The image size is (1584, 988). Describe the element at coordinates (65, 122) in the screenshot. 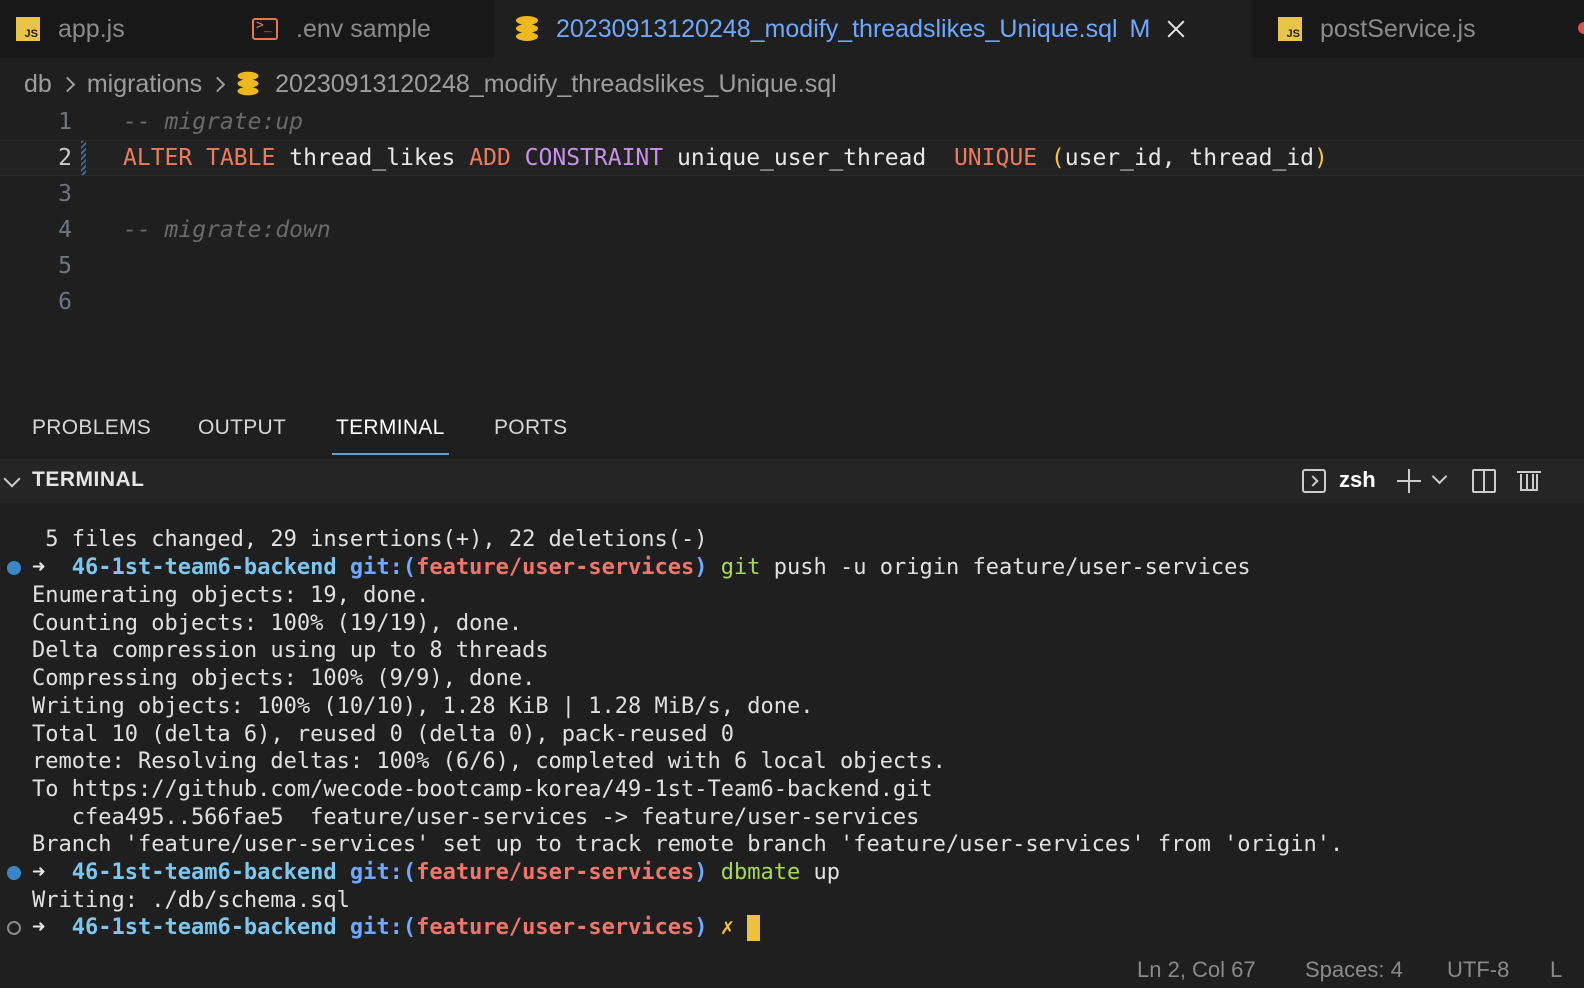

I see `line-number: 1` at that location.